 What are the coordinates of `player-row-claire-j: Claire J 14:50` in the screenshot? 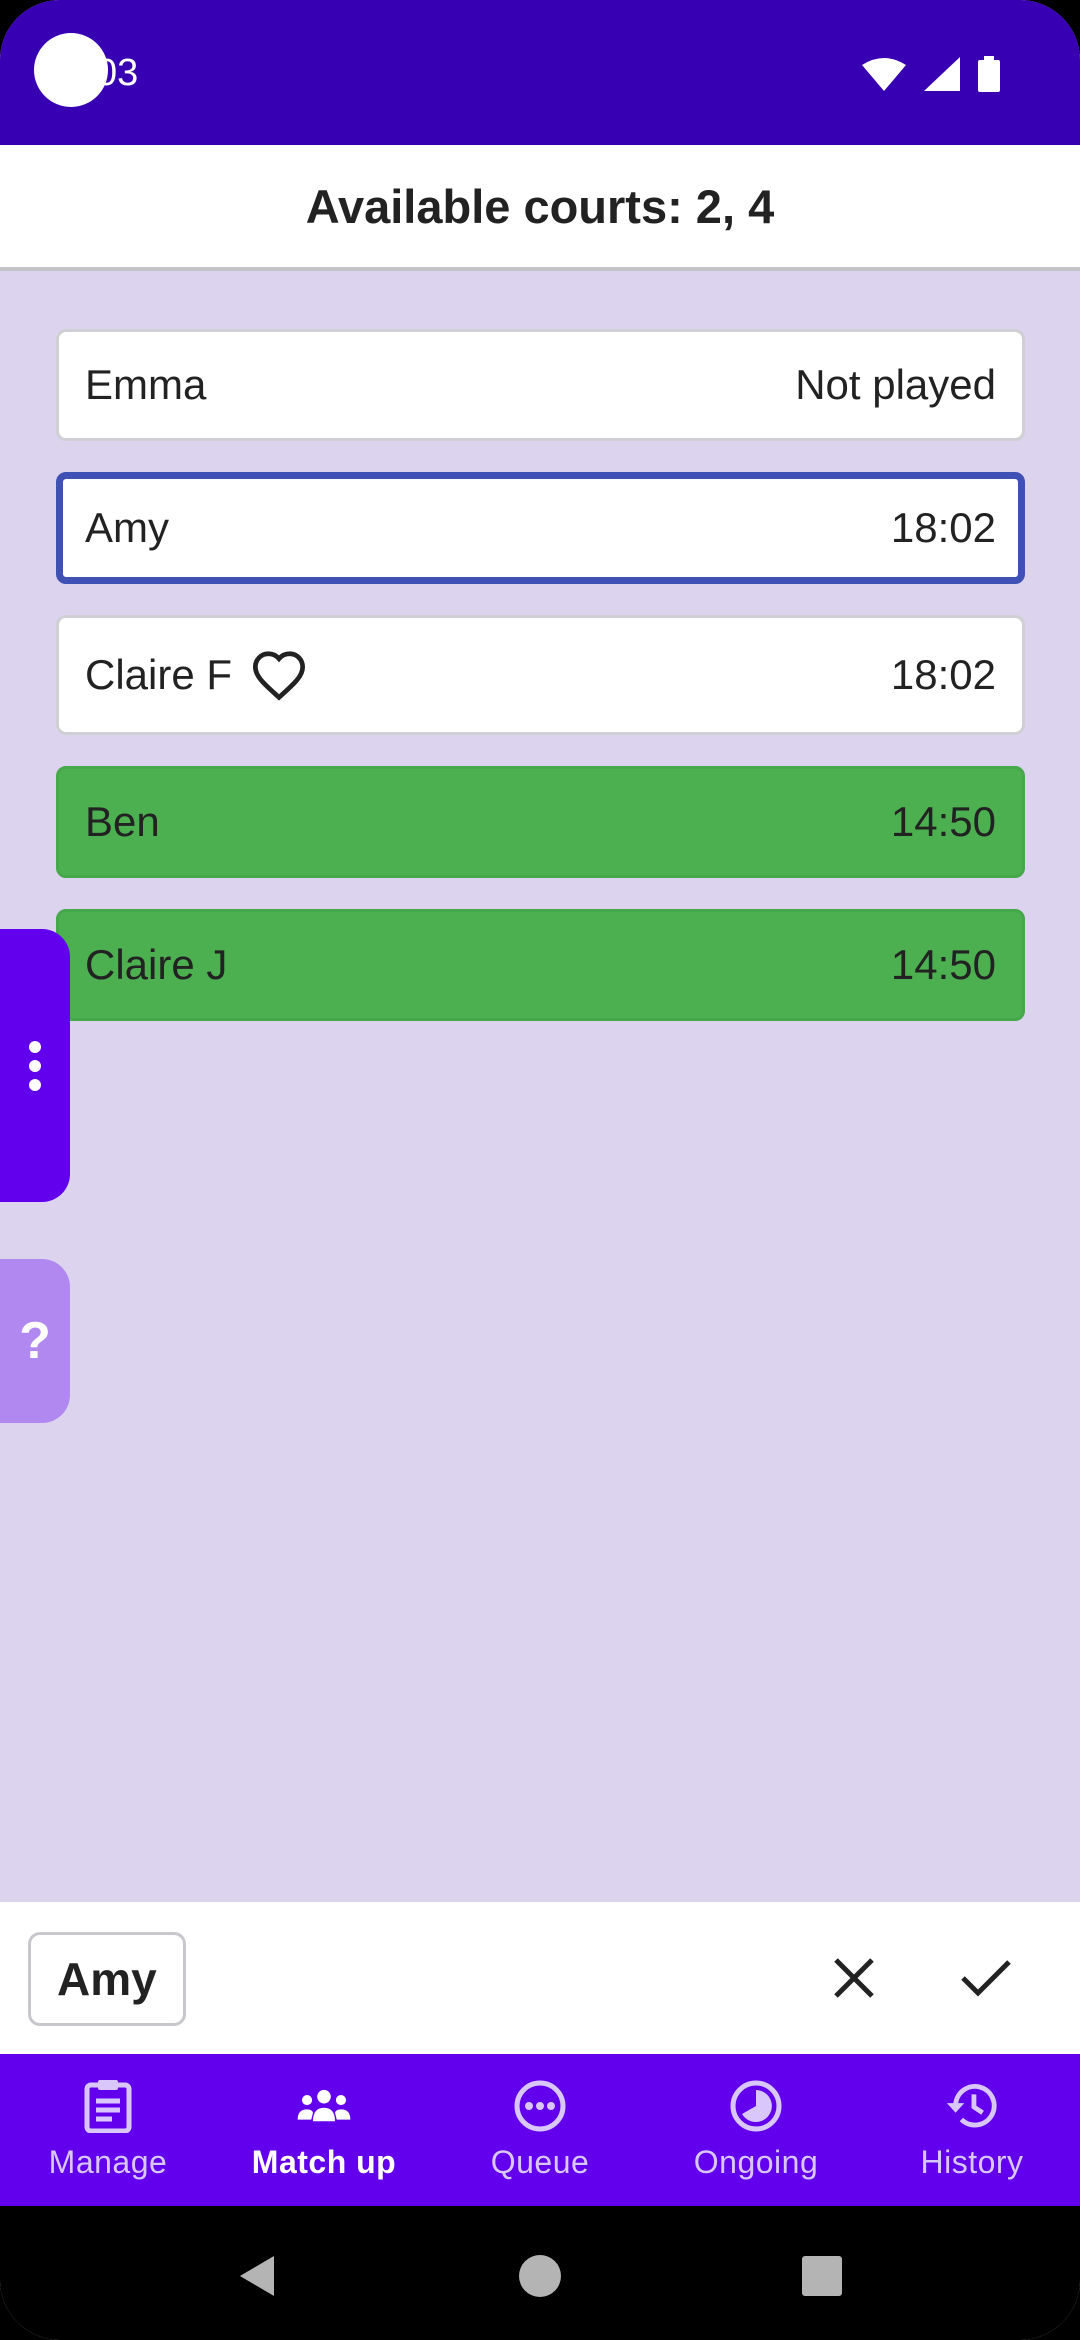 It's located at (540, 965).